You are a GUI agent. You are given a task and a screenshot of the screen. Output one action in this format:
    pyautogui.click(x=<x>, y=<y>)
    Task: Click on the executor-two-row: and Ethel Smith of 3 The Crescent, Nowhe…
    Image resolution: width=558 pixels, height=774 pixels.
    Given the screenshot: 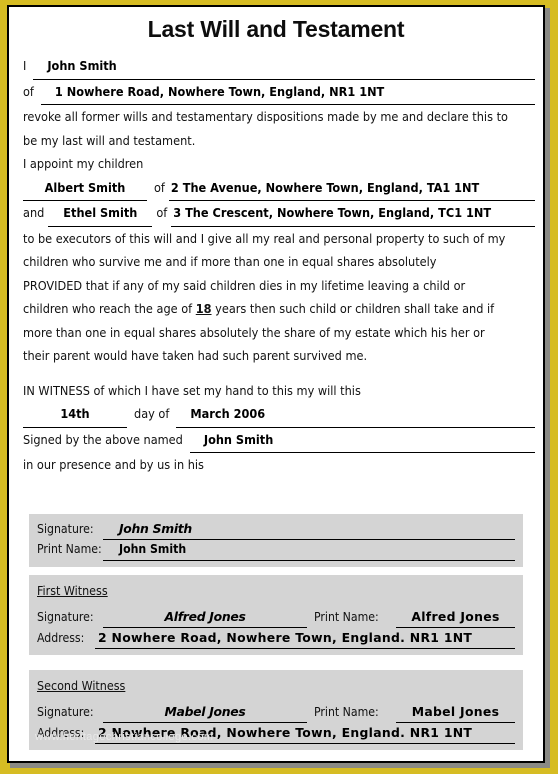 What is the action you would take?
    pyautogui.click(x=279, y=214)
    